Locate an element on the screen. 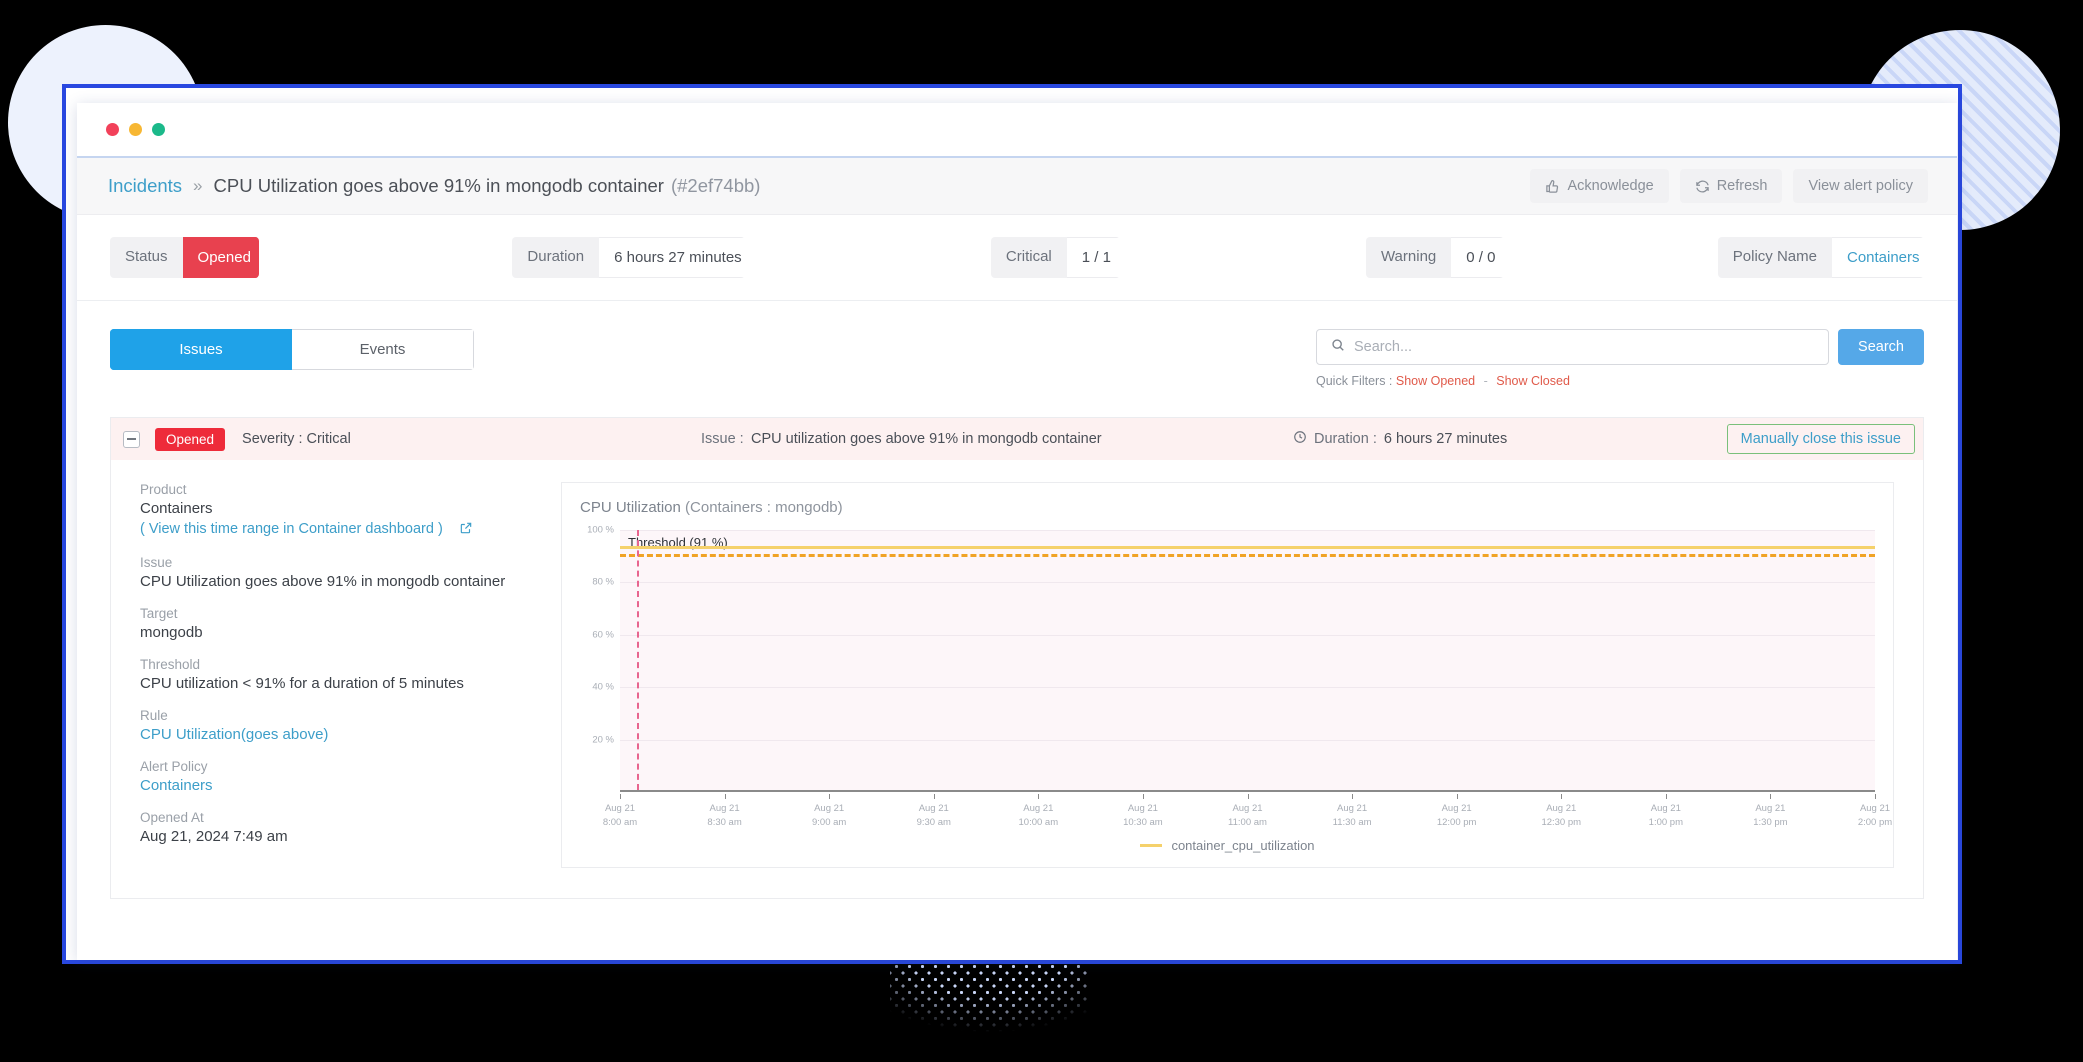 This screenshot has height=1062, width=2083. search-button: Search is located at coordinates (1881, 347).